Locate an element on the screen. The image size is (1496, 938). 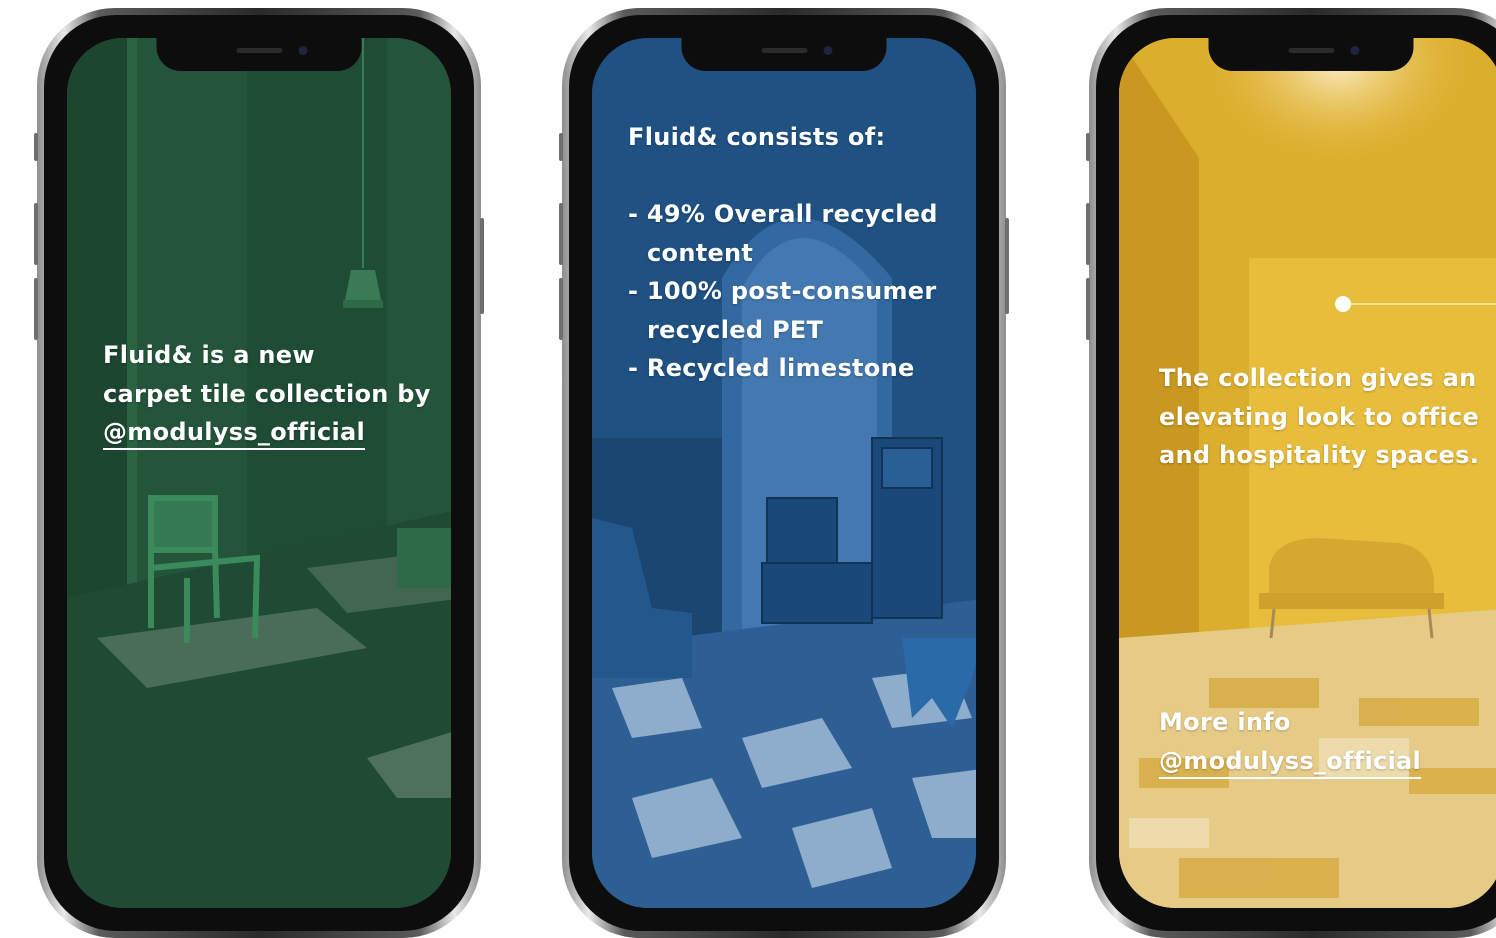
caption-line: The collection gives an is located at coordinates (1318, 378).